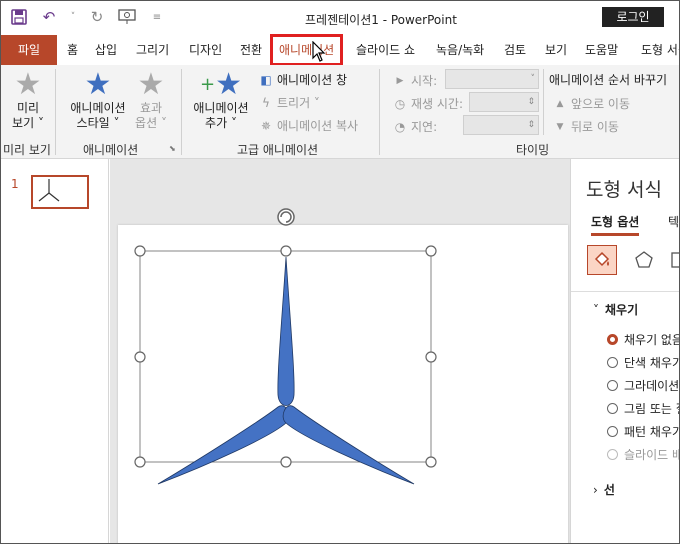  I want to click on login-button: 로그인, so click(633, 17).